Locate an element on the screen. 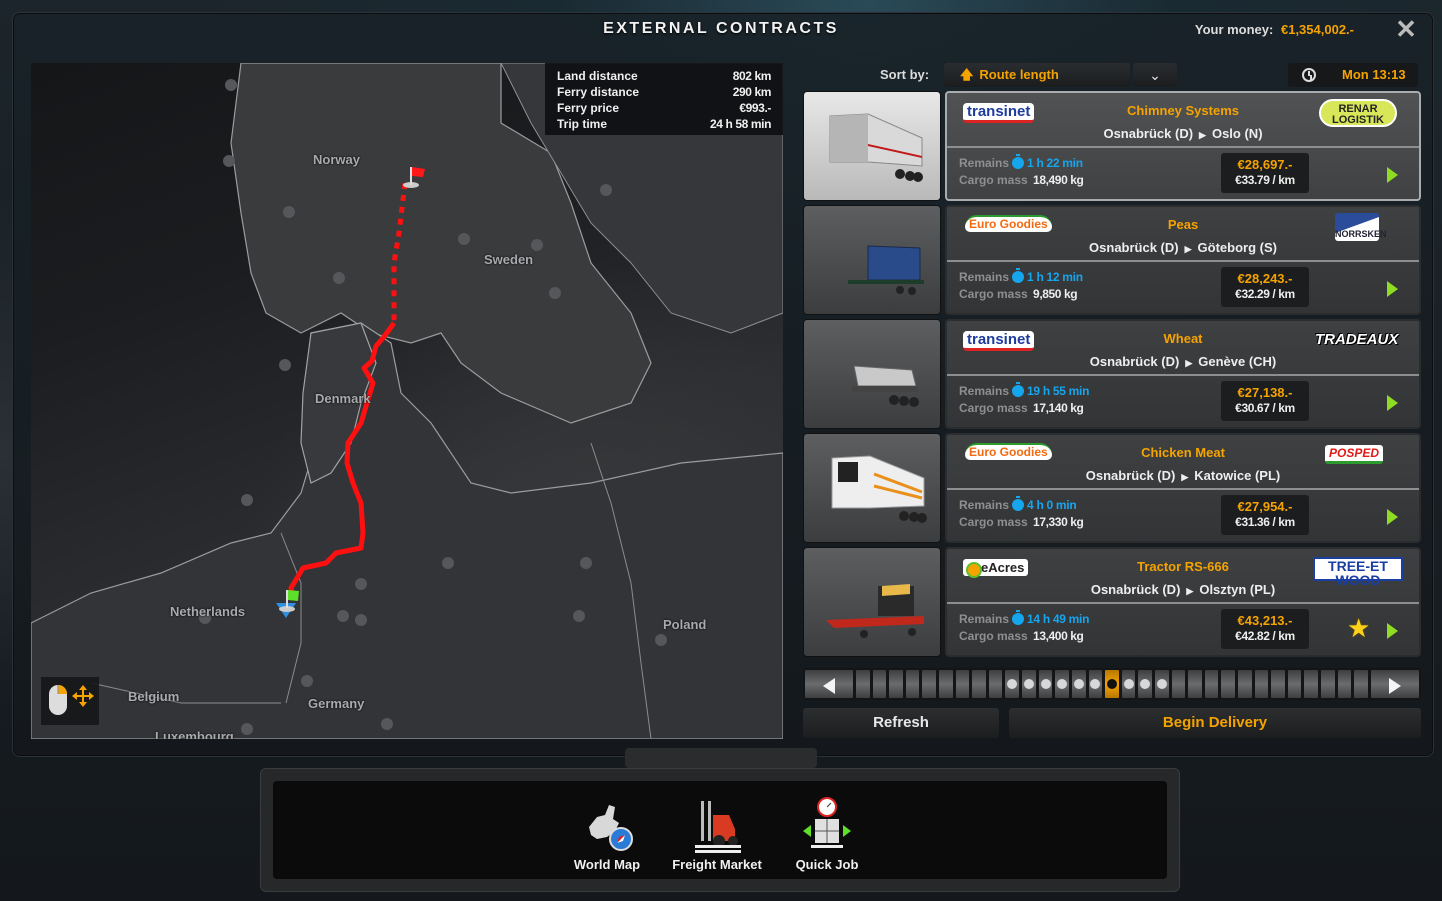 This screenshot has width=1442, height=901. begin-delivery-button: Begin Delivery is located at coordinates (1215, 723).